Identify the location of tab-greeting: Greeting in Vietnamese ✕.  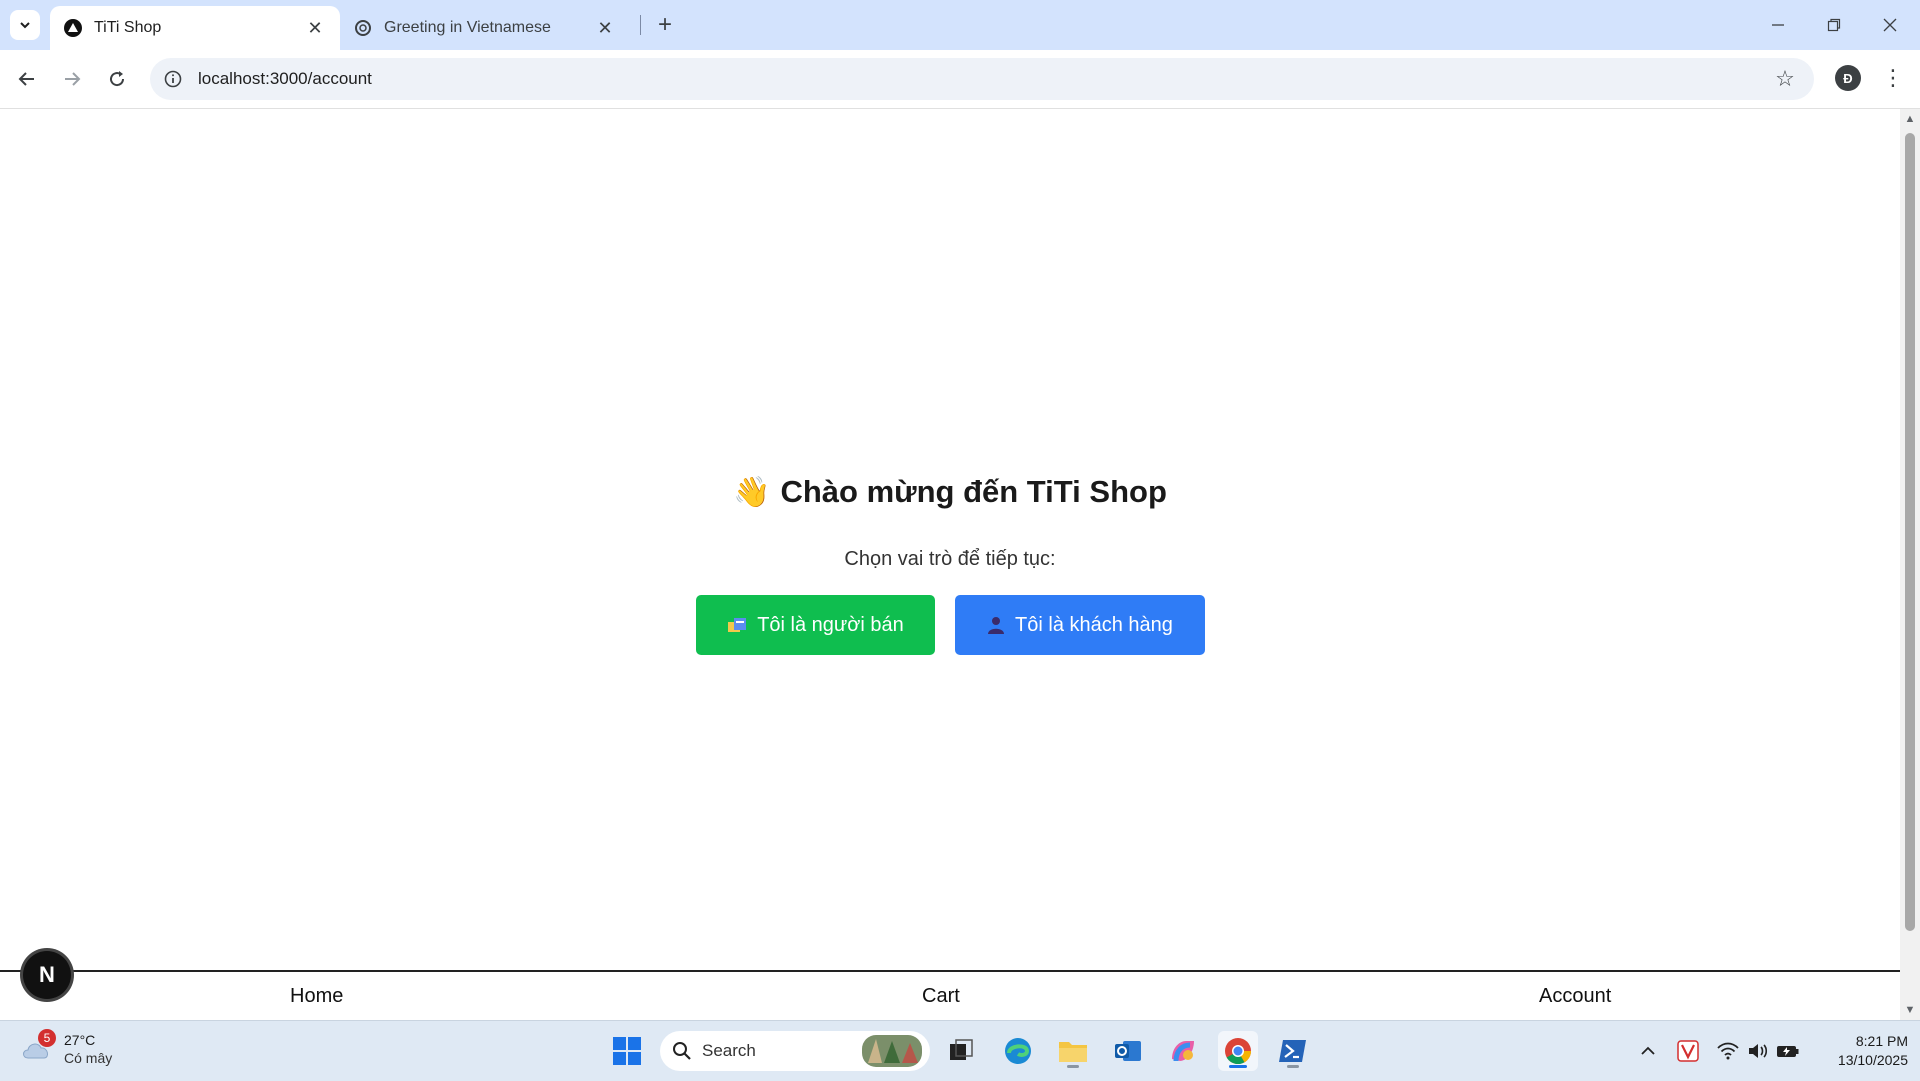
(485, 28).